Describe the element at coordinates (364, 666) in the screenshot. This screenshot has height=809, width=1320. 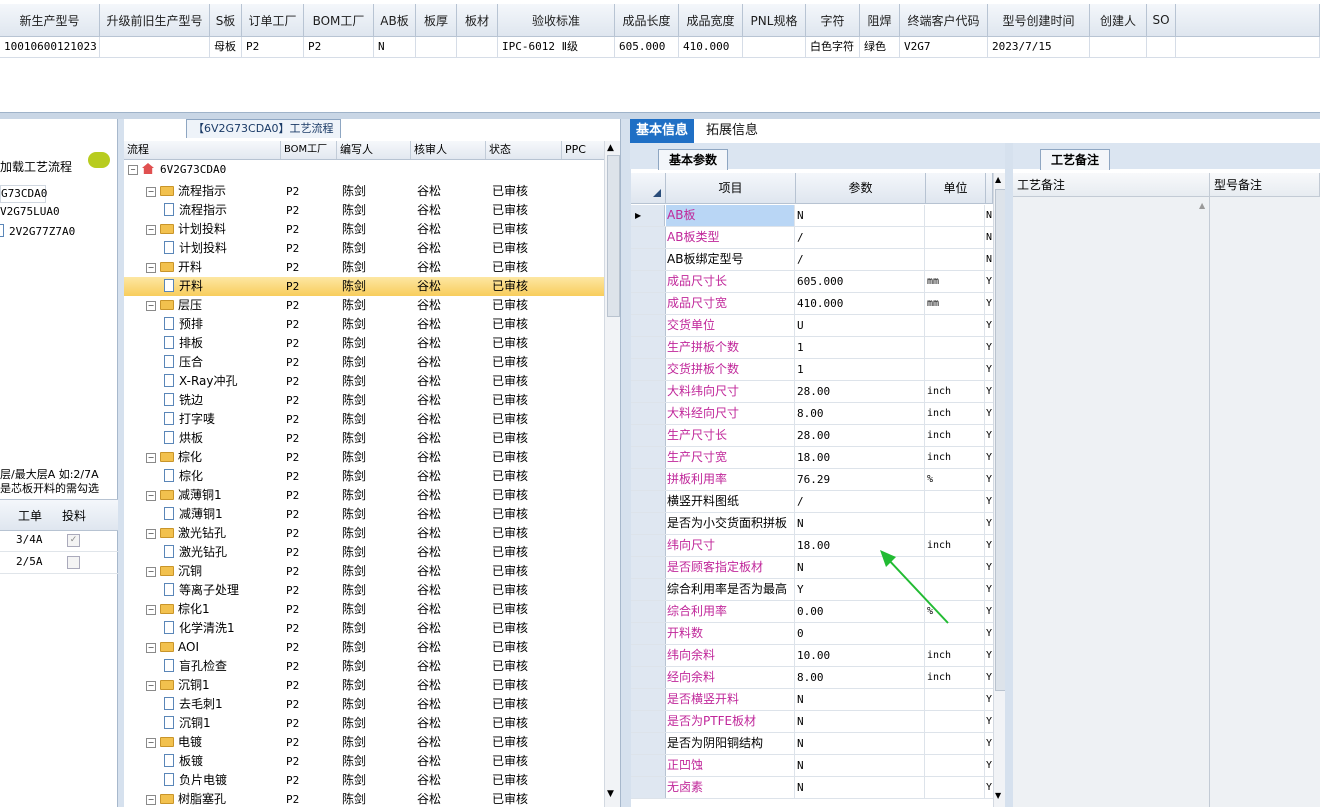
I see `tree-row: 盲孔检查 P2 陈剑 谷松 已审核` at that location.